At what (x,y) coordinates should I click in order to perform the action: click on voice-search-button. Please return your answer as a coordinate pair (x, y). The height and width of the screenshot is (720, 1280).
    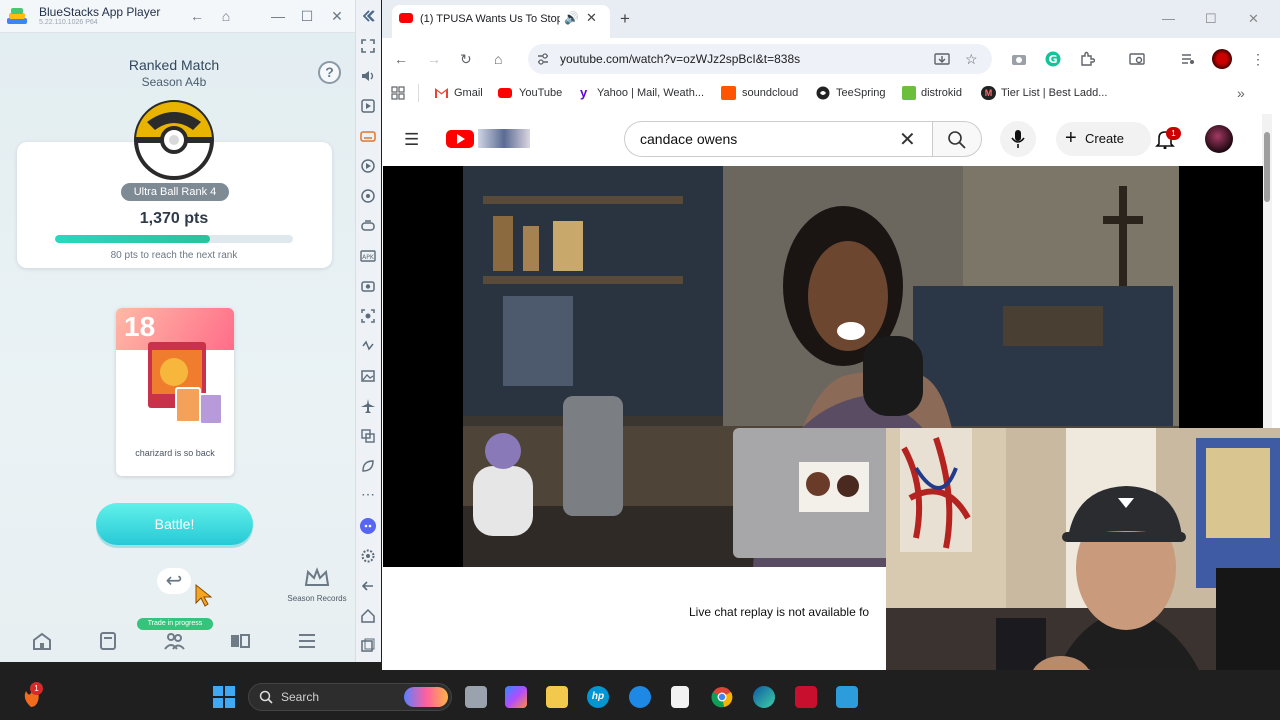
    Looking at the image, I should click on (1018, 139).